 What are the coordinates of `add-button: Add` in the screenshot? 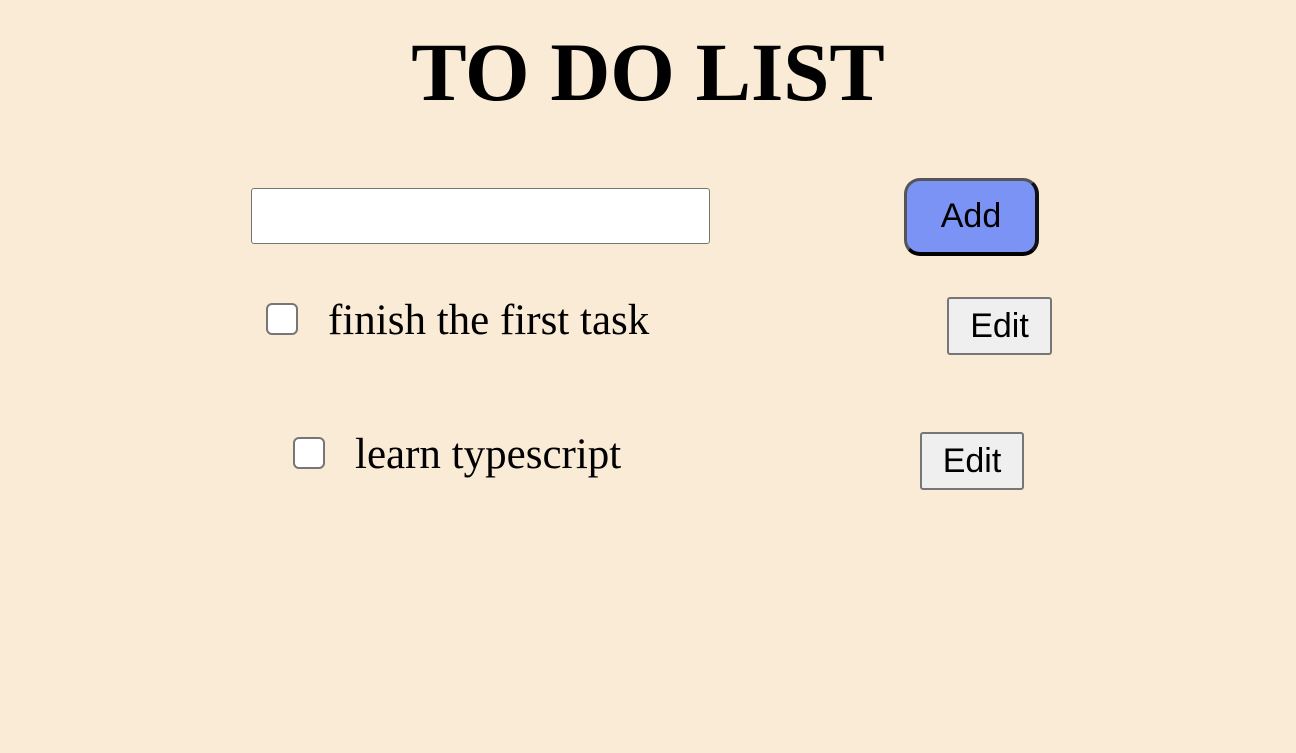 It's located at (971, 217).